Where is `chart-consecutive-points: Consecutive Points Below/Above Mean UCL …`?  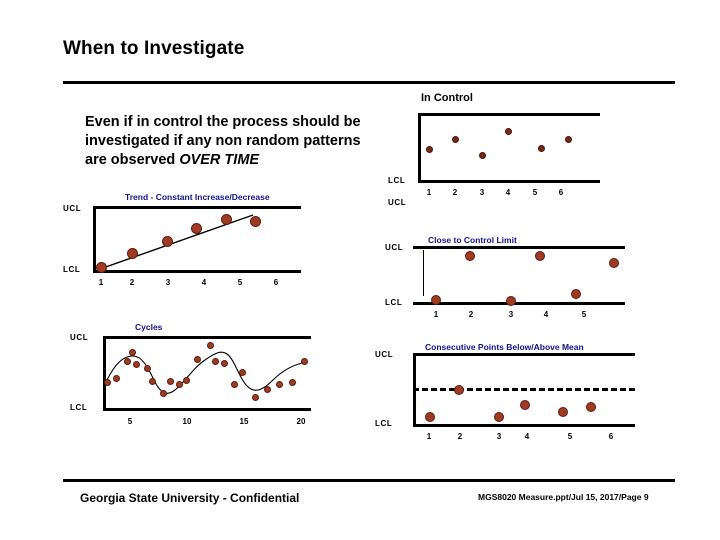 chart-consecutive-points: Consecutive Points Below/Above Mean UCL … is located at coordinates (507, 392).